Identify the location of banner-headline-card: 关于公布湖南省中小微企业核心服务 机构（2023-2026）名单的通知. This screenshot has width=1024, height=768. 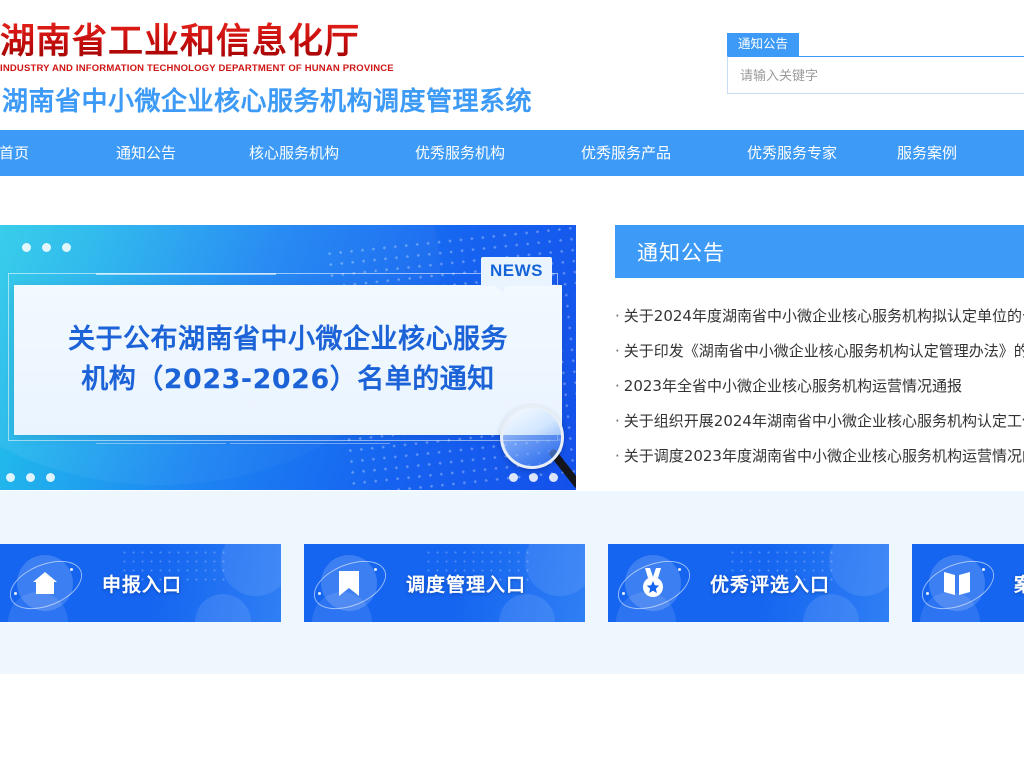
(288, 360).